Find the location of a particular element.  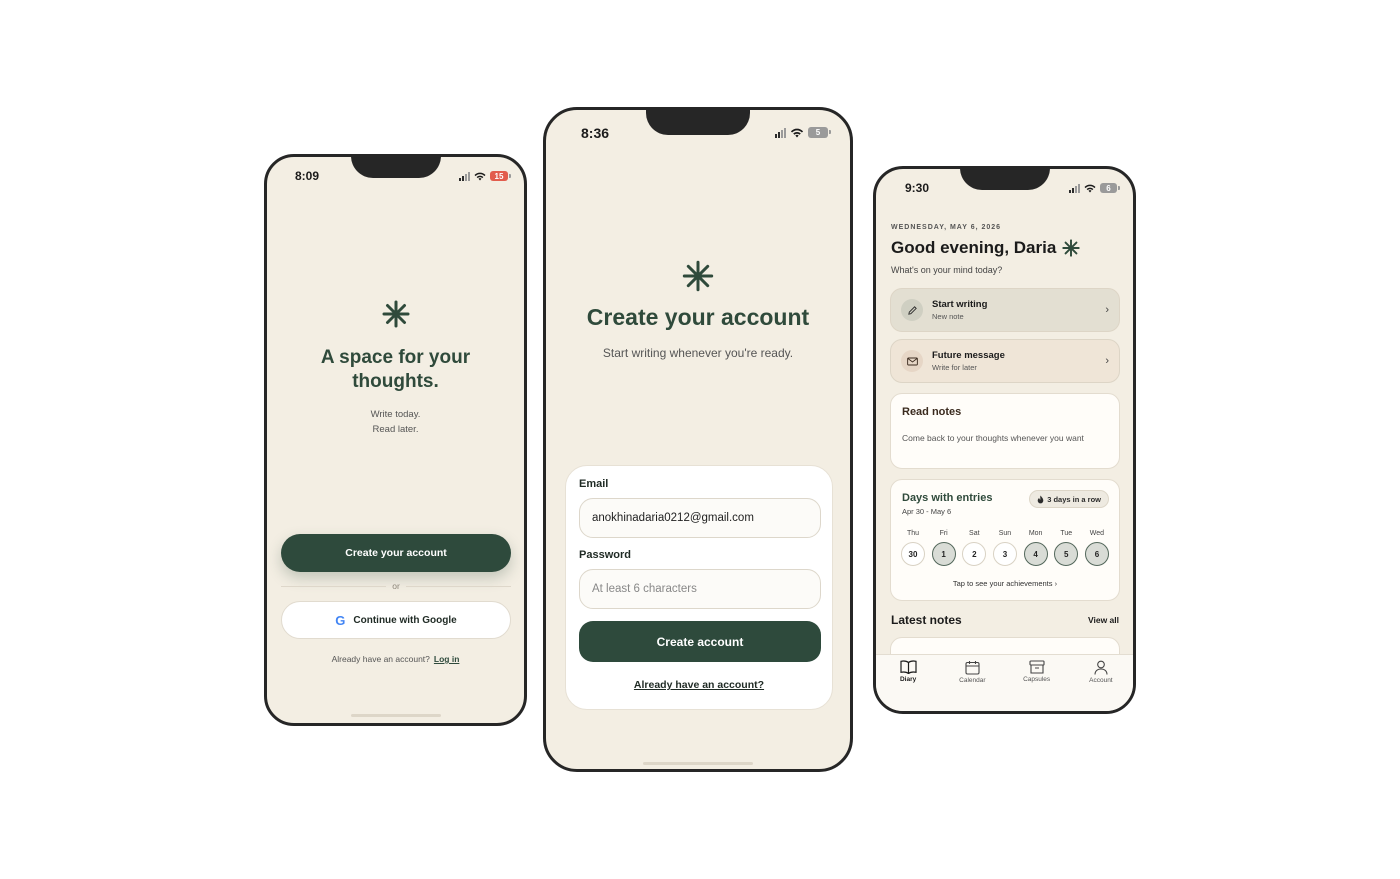

flame-icon is located at coordinates (1040, 499).